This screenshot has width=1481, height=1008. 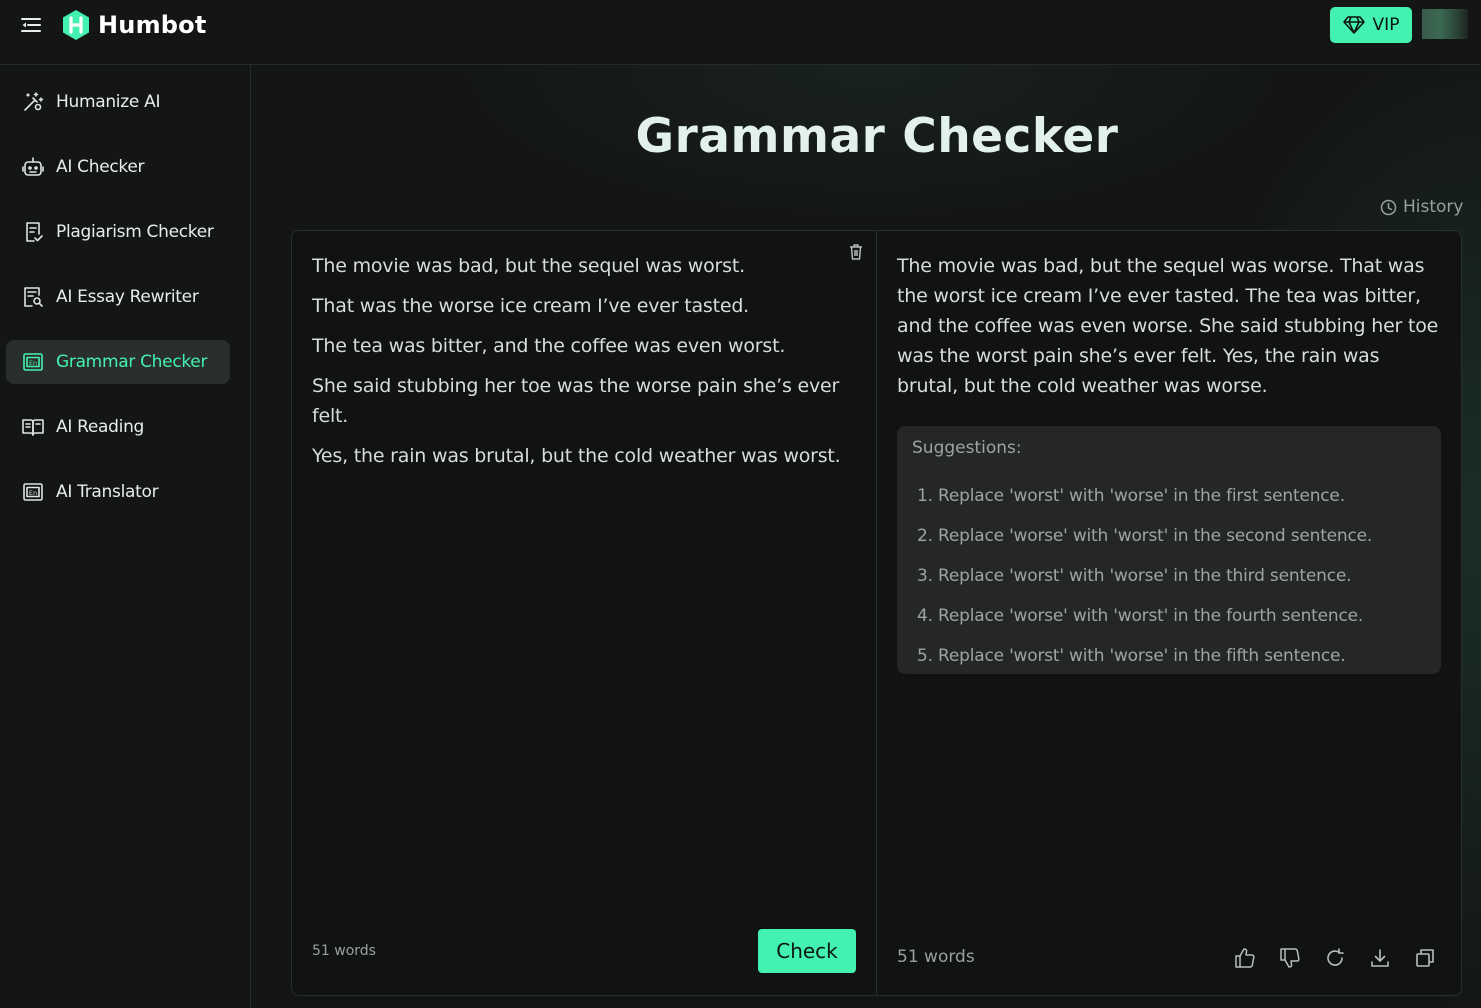 I want to click on history-button: History, so click(x=1421, y=207).